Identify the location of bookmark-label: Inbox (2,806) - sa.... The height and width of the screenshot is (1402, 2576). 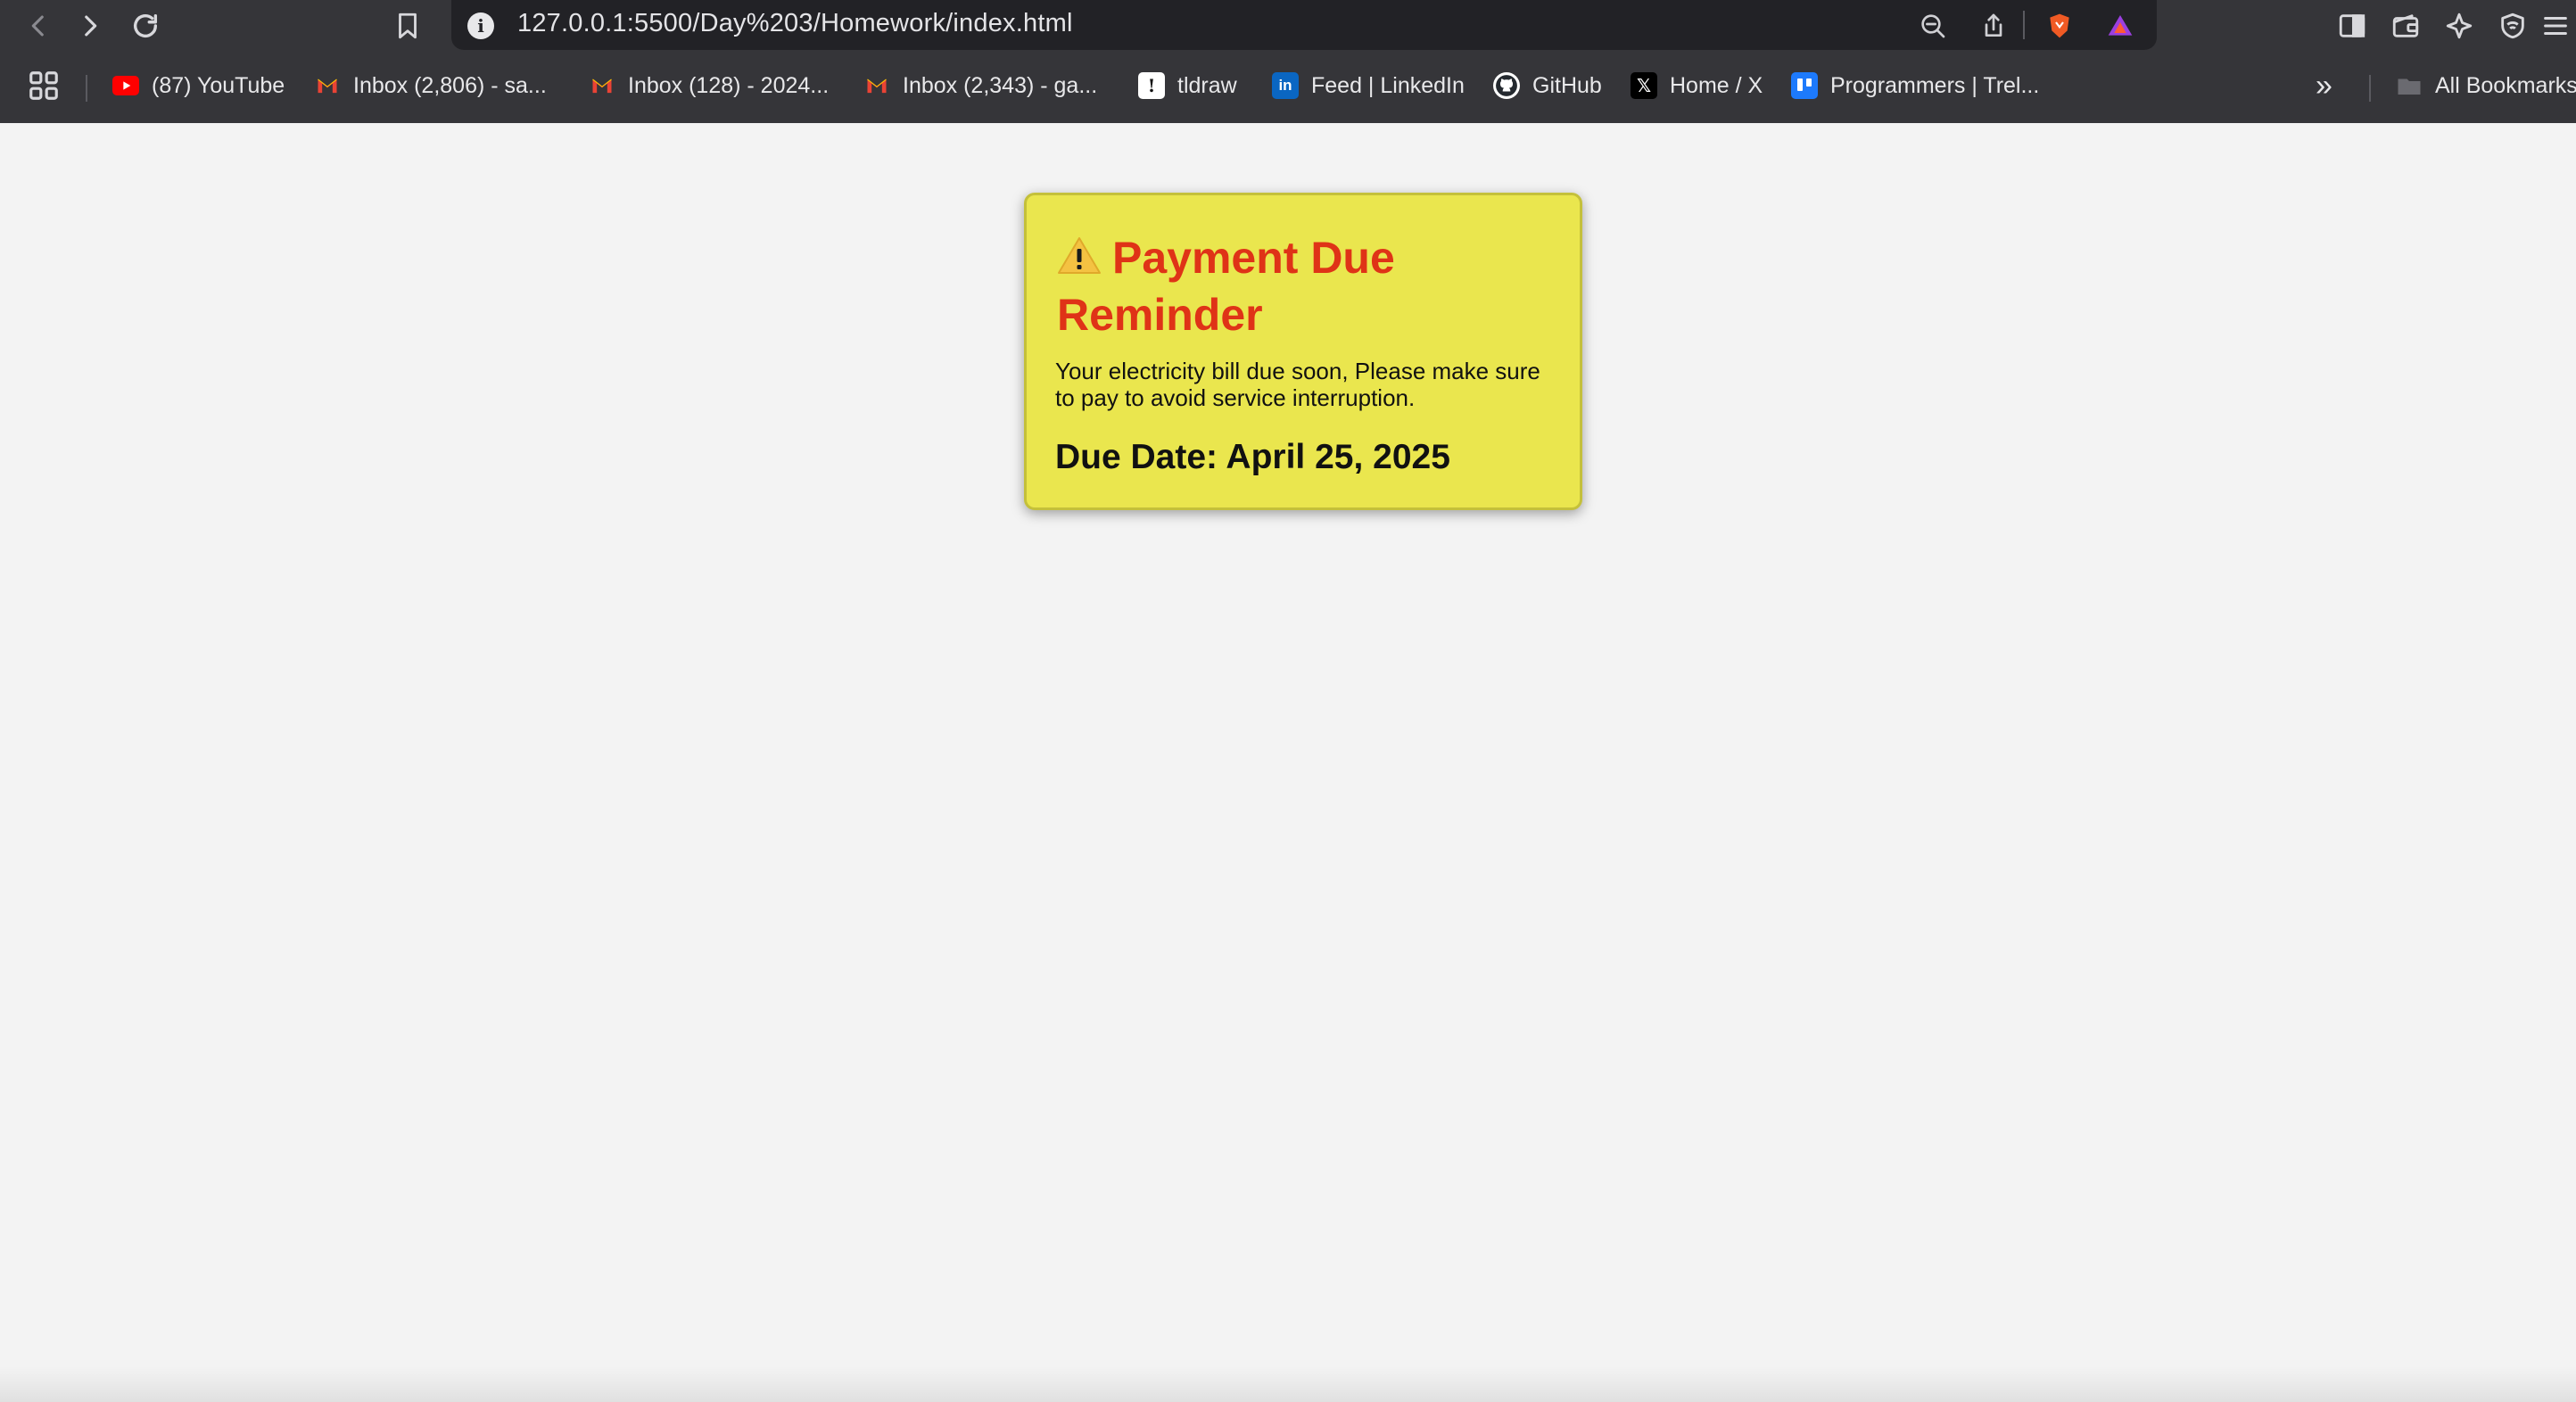
(450, 85).